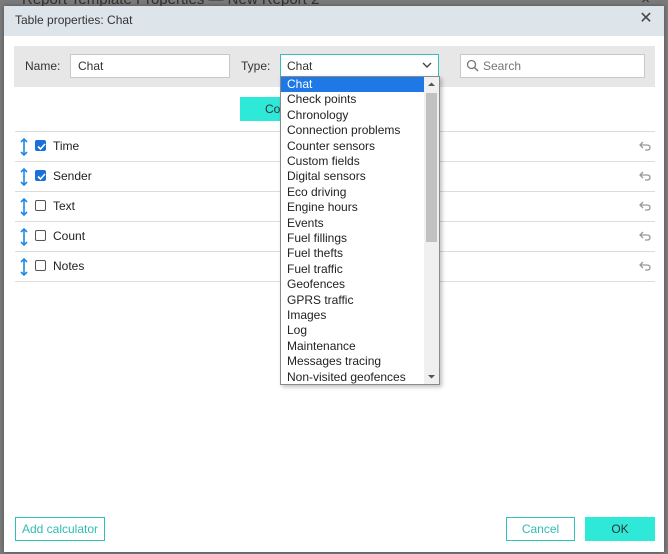  I want to click on type-option: Fuel thefts, so click(352, 253).